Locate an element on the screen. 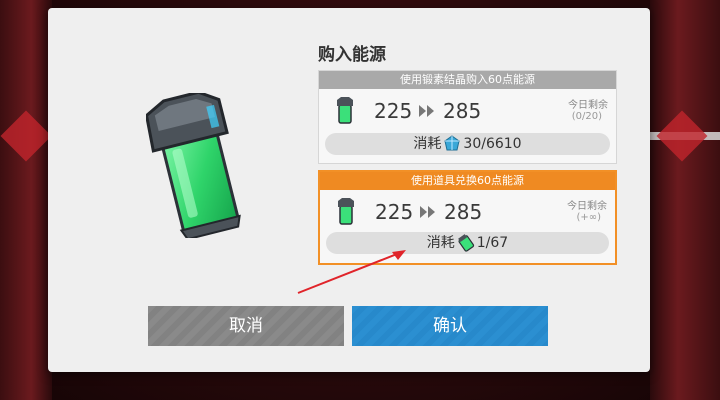 Image resolution: width=720 pixels, height=400 pixels. energy-change-row: 225 285 今日剩余 (+∞) is located at coordinates (467, 211).